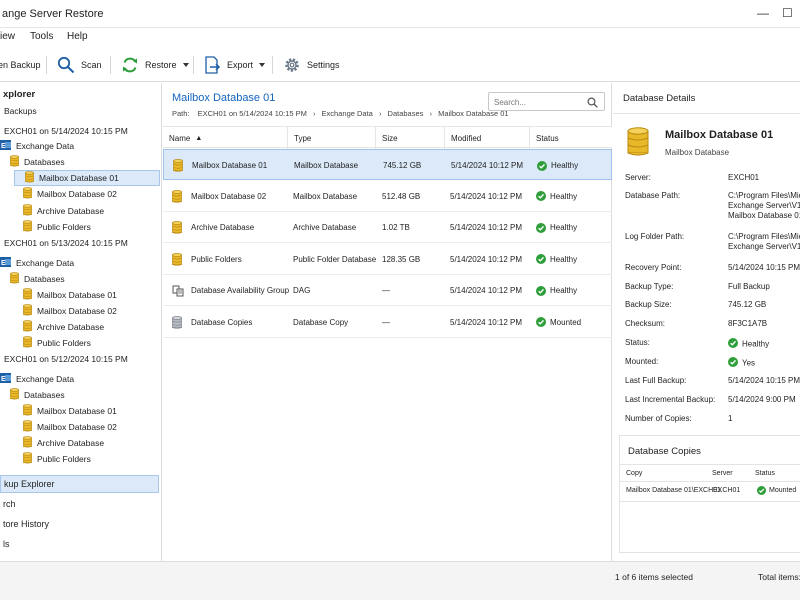  What do you see at coordinates (486, 138) in the screenshot?
I see `column-modified: Modified` at bounding box center [486, 138].